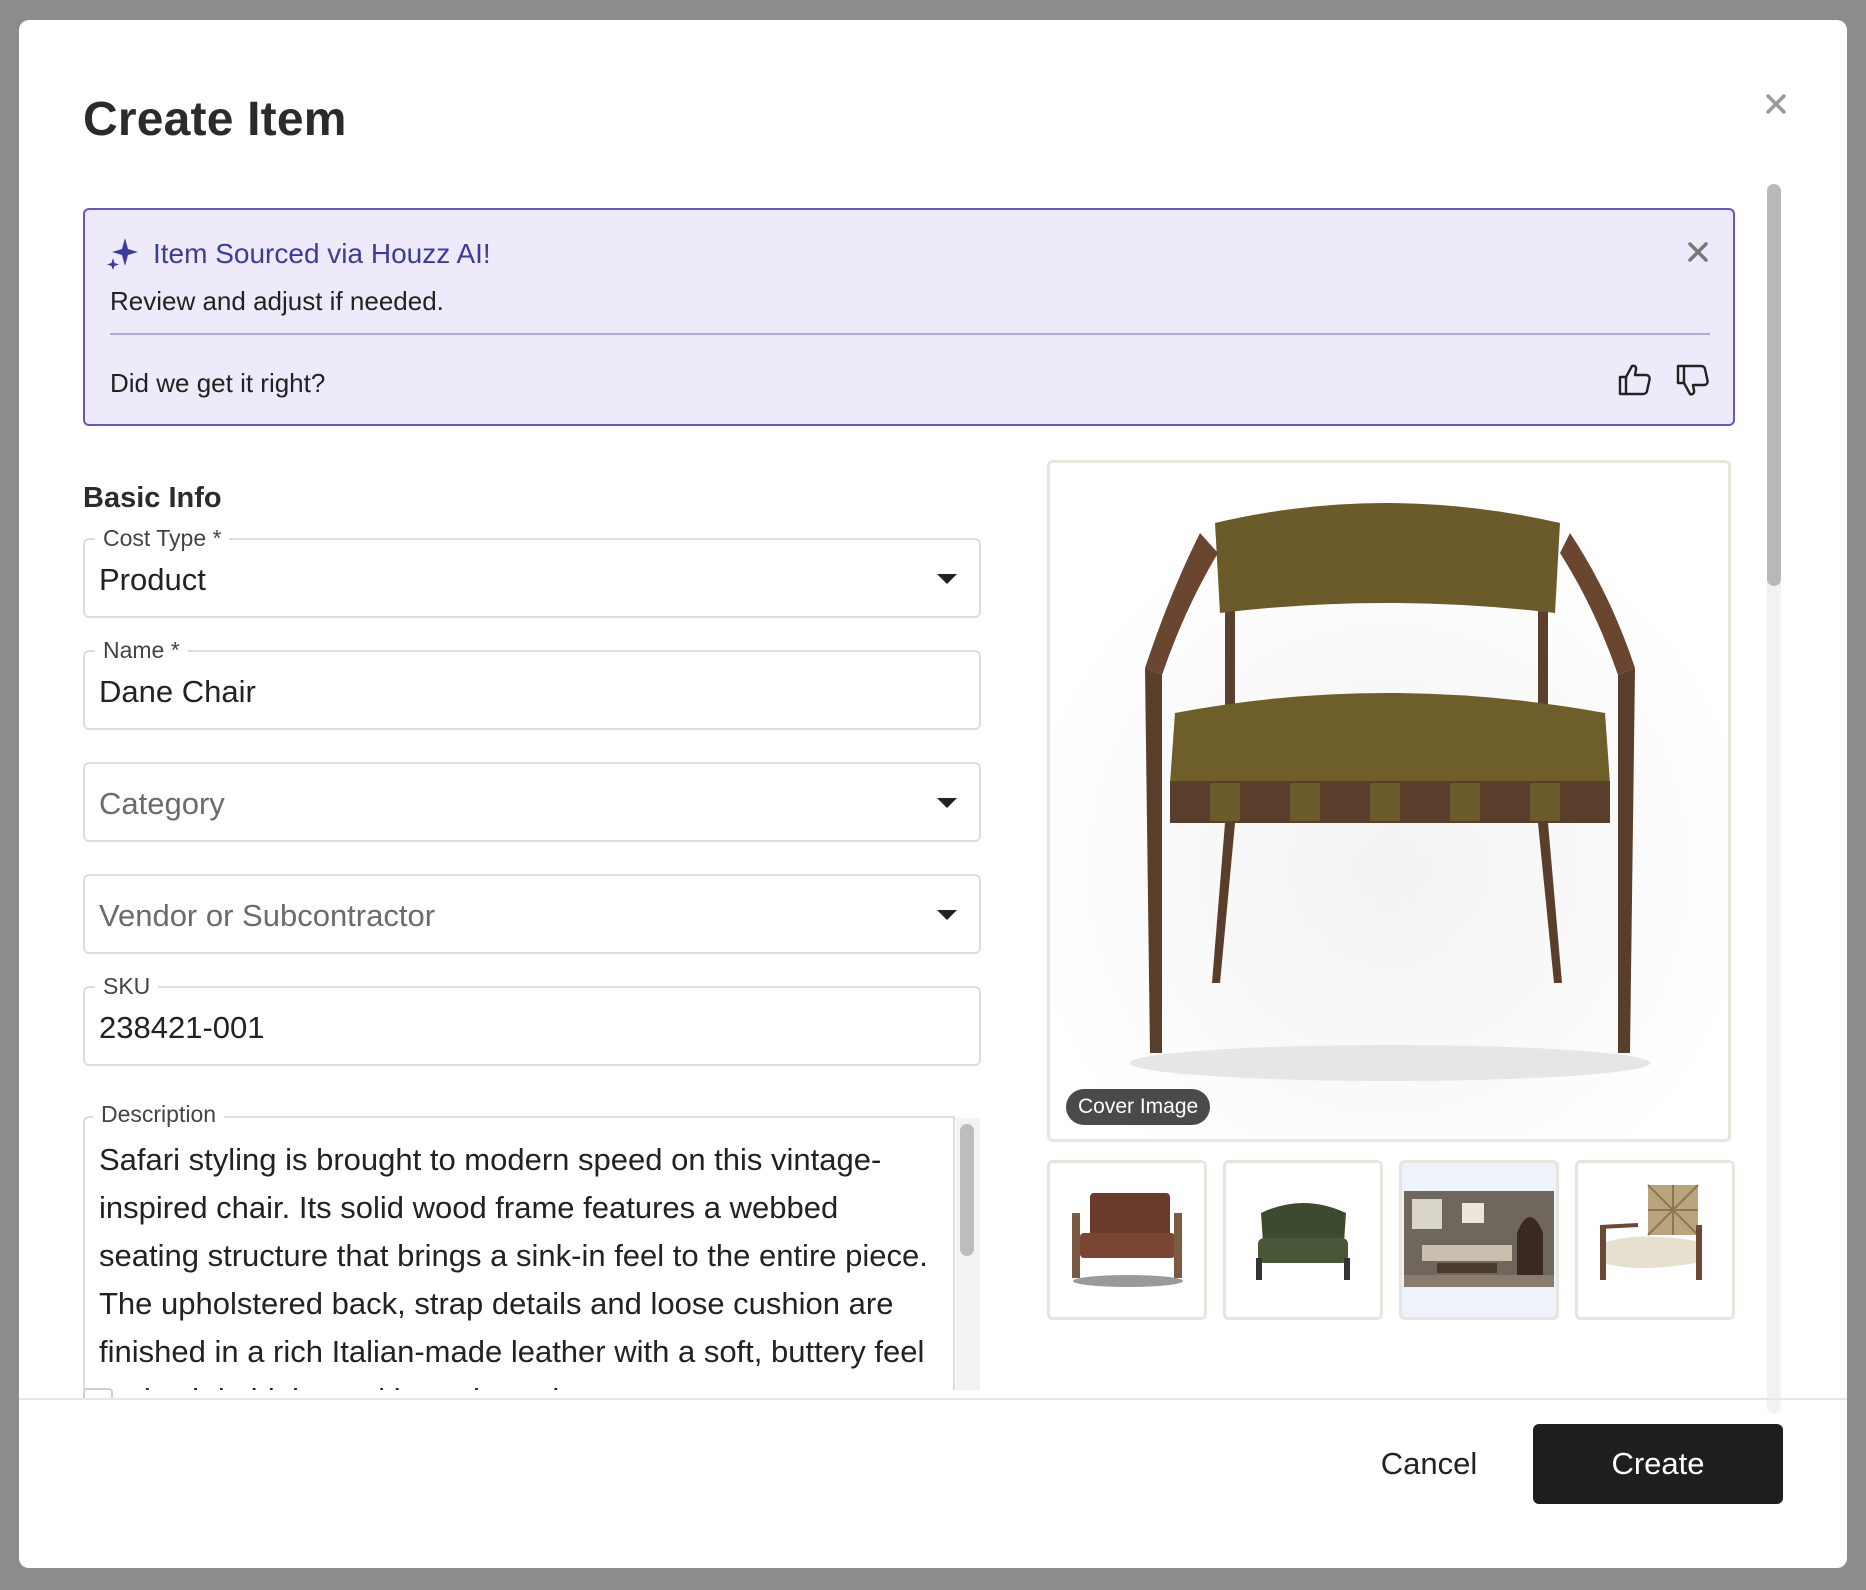 This screenshot has width=1866, height=1590. I want to click on green-armchair-thumbnail, so click(1303, 1240).